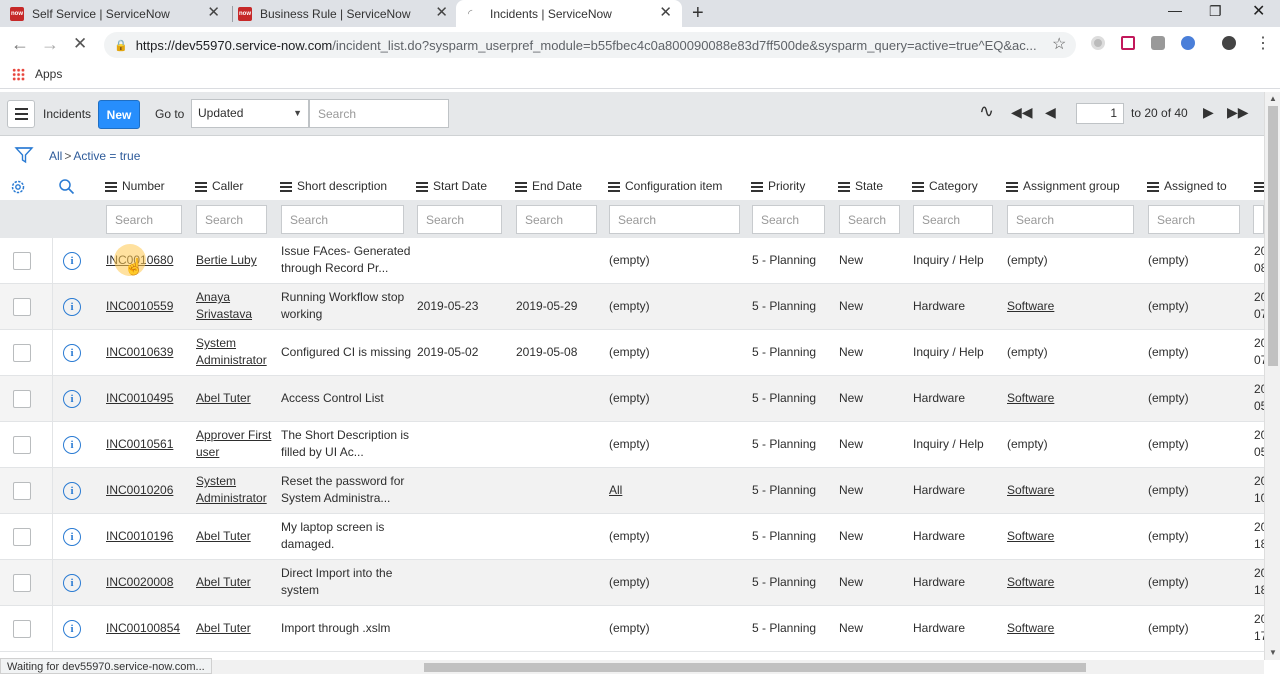  I want to click on pocket-extension-icon, so click(1128, 43).